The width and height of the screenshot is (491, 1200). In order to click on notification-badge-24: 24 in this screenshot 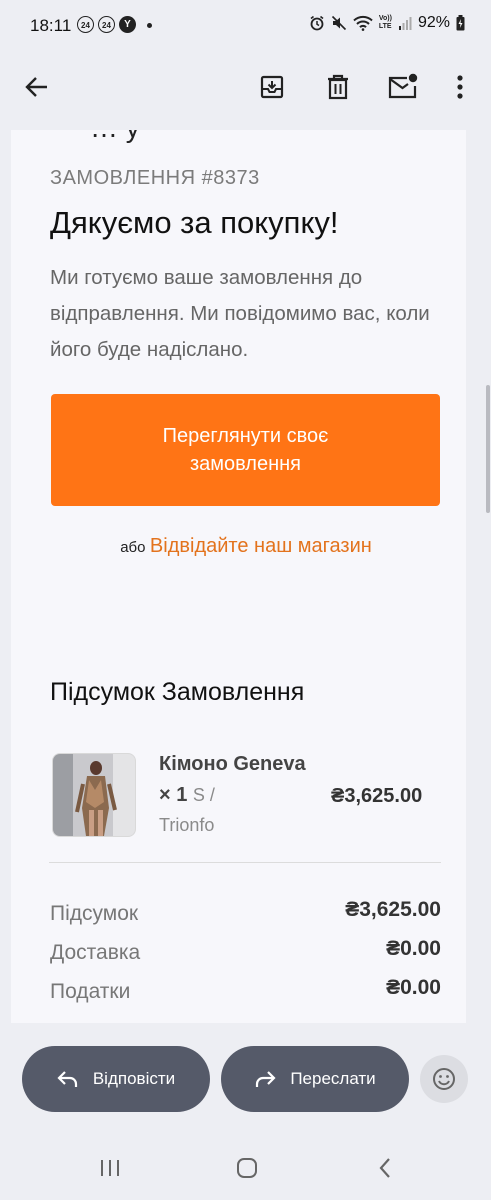, I will do `click(85, 24)`.